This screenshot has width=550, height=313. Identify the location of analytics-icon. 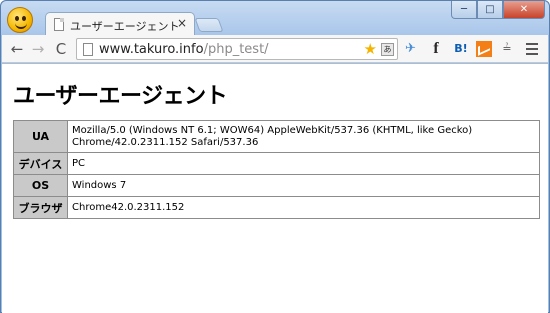
(484, 49).